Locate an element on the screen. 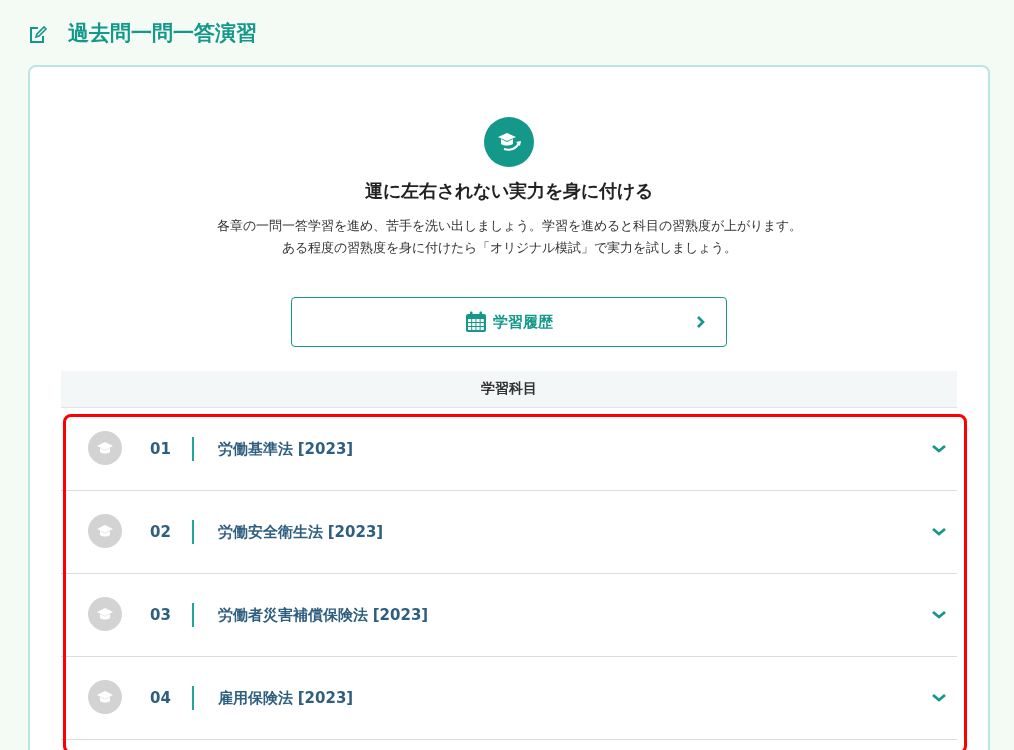 This screenshot has width=1014, height=750. subjects-header: 学習科目 is located at coordinates (509, 389).